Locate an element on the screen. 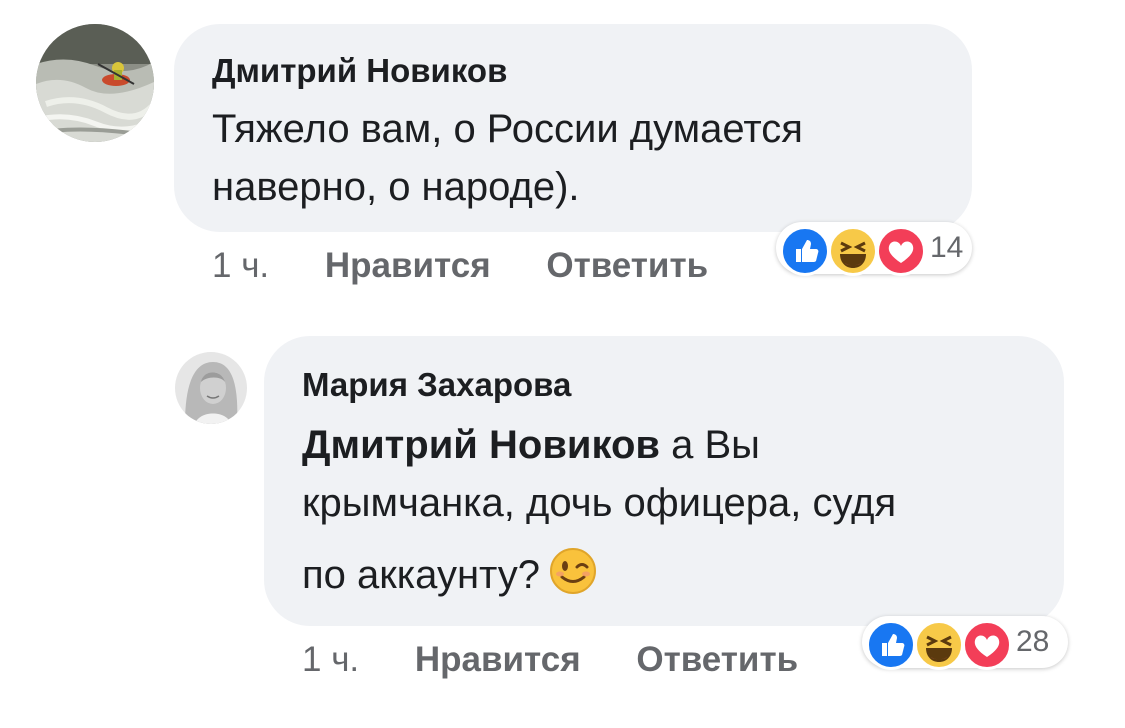 The height and width of the screenshot is (728, 1125). comment-text-line: Дмитрий Новиков а Вы is located at coordinates (599, 445).